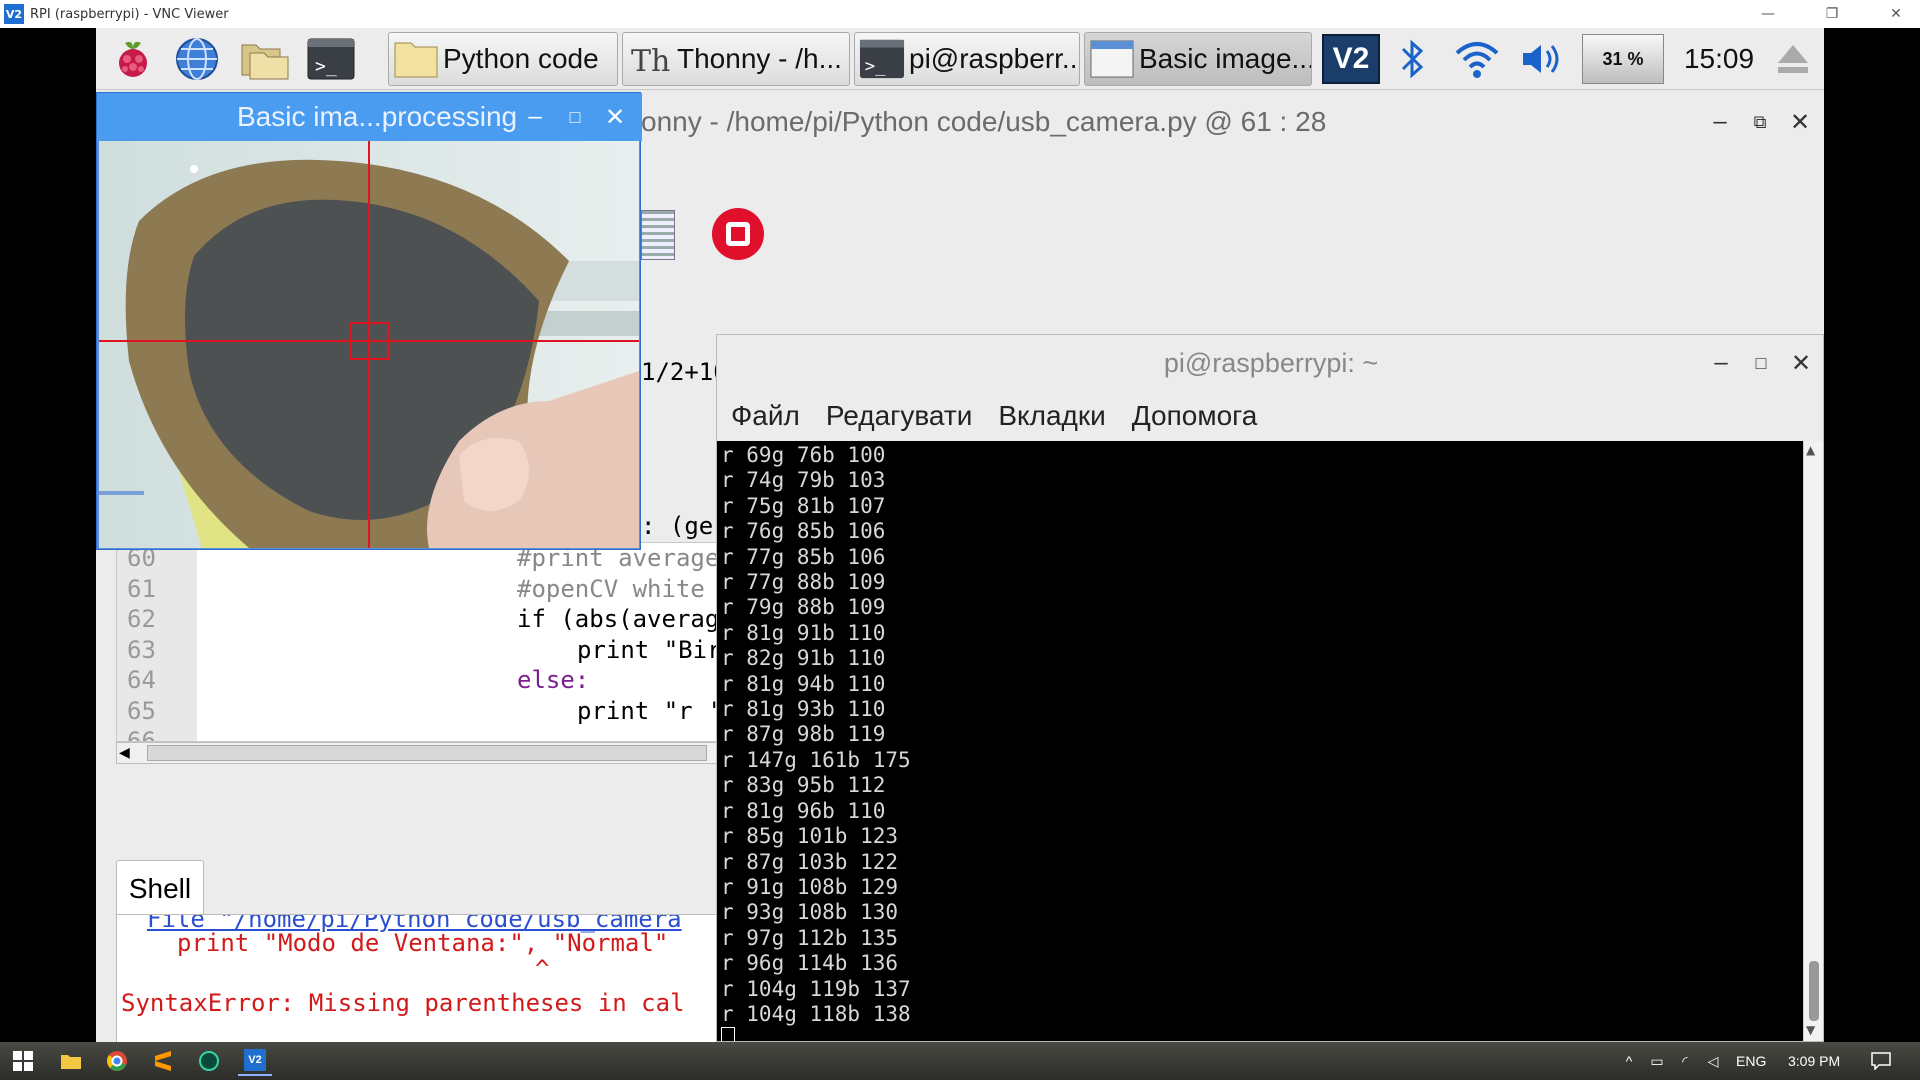 Image resolution: width=1920 pixels, height=1080 pixels. I want to click on code-line: print "Bir, so click(463, 650).